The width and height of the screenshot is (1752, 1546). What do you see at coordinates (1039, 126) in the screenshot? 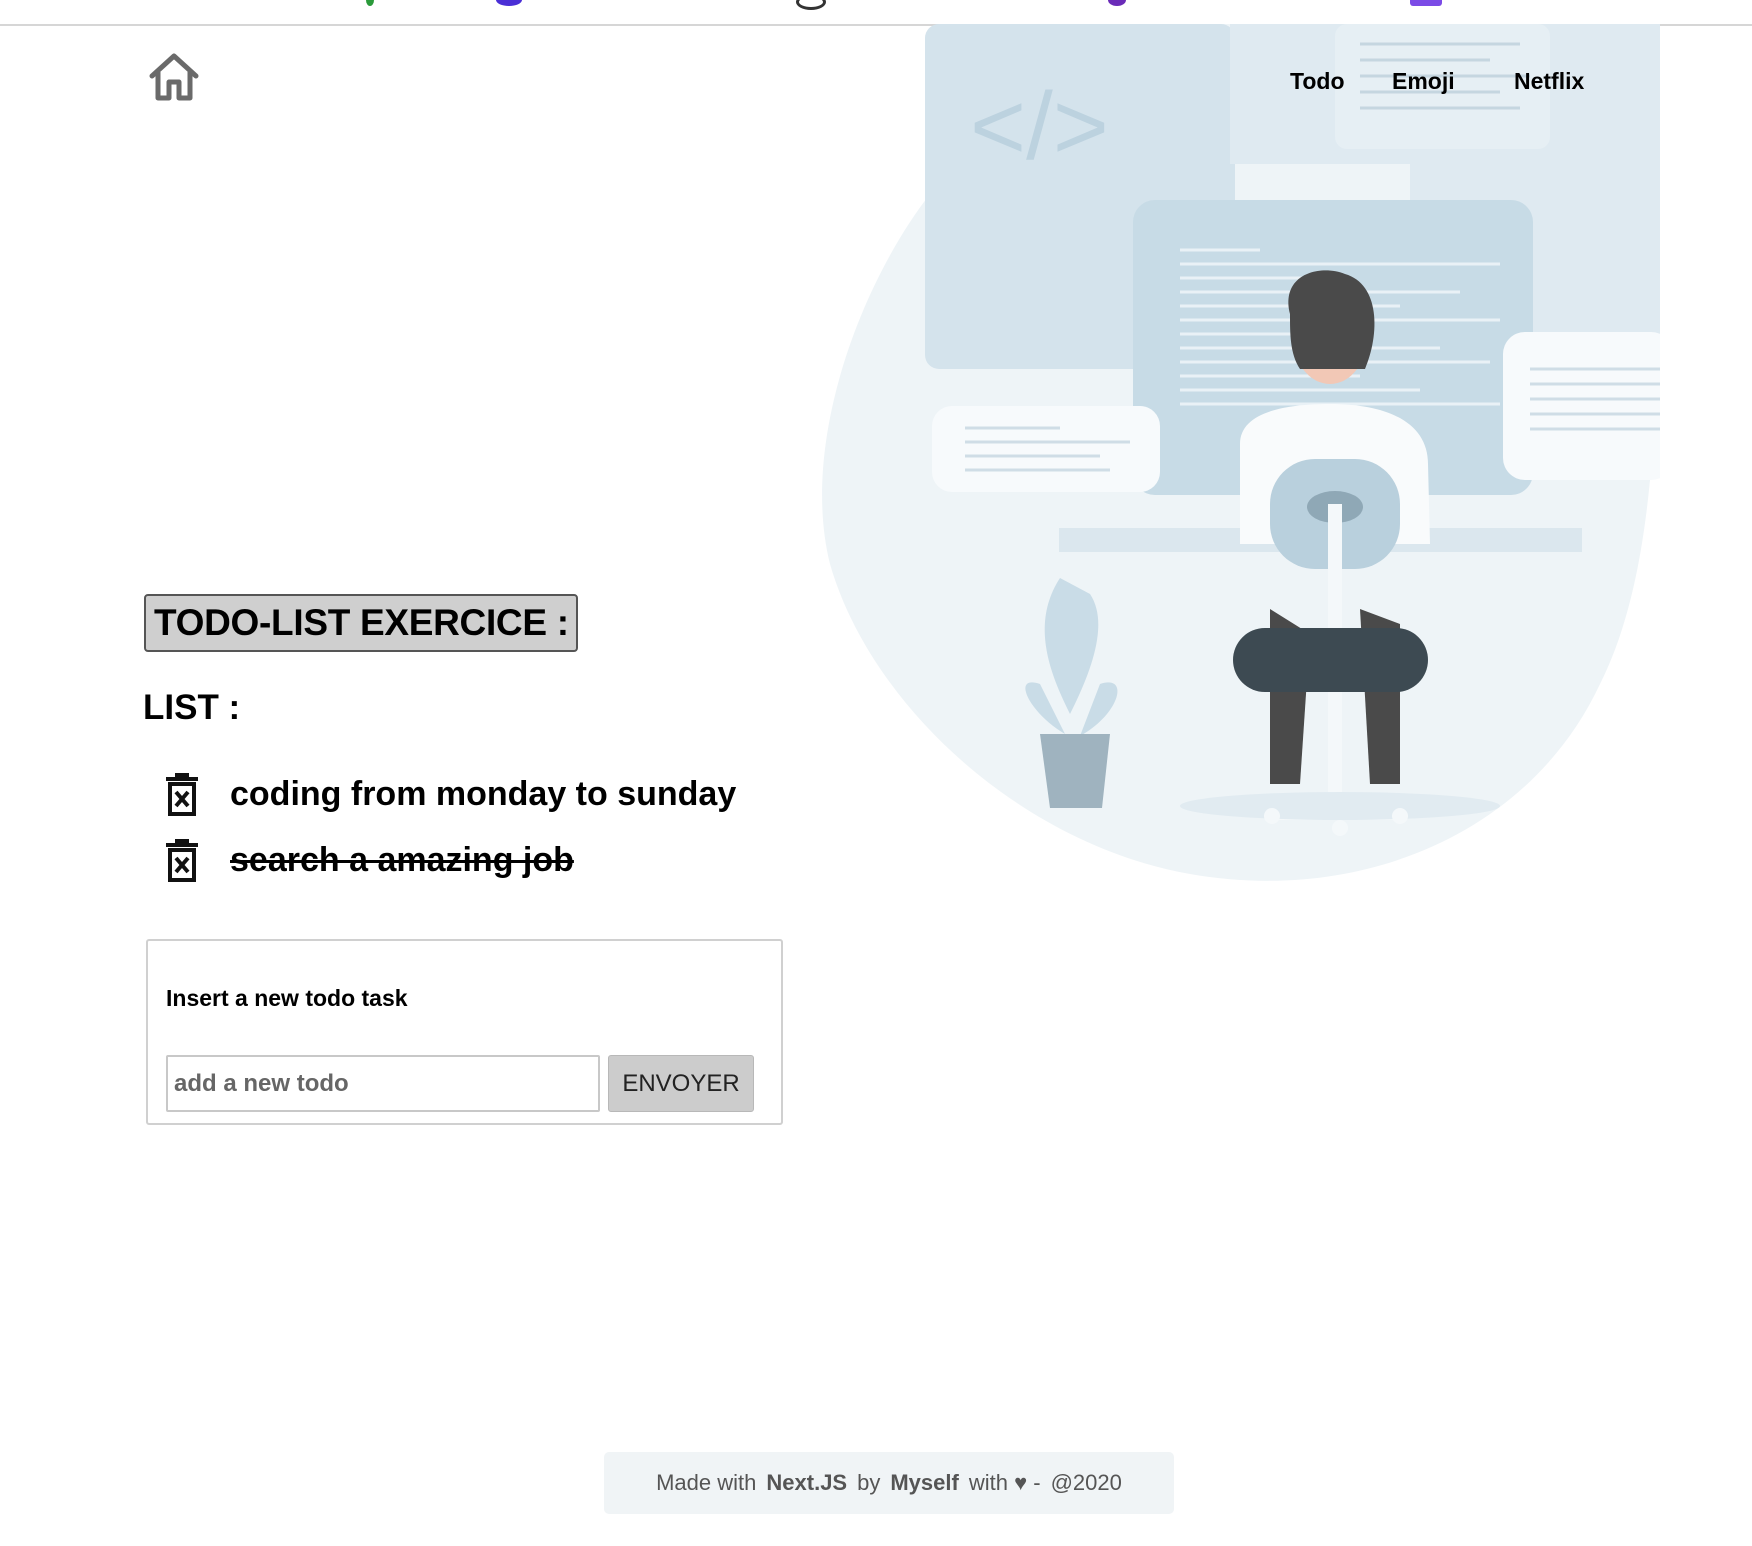
I see `code-symbol: </>` at bounding box center [1039, 126].